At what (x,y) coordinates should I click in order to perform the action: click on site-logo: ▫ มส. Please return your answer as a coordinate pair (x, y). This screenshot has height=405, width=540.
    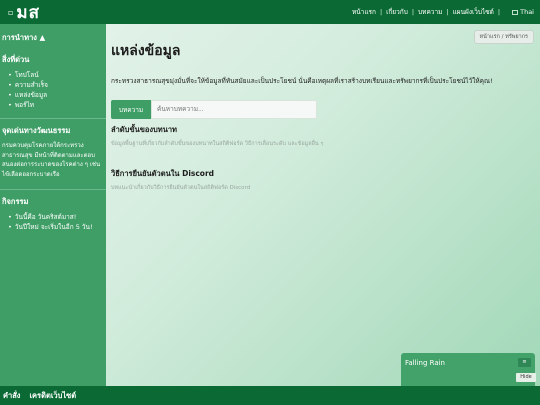
    Looking at the image, I should click on (24, 13).